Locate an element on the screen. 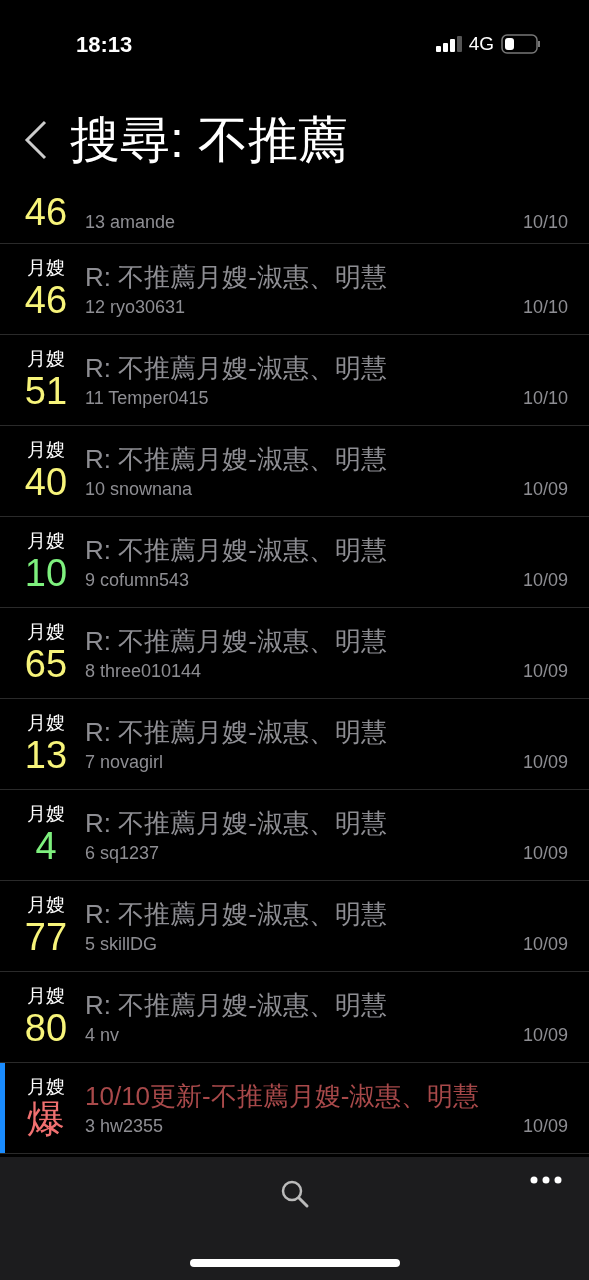 This screenshot has width=589, height=1280. author-line: 9 cofumn543 is located at coordinates (137, 580).